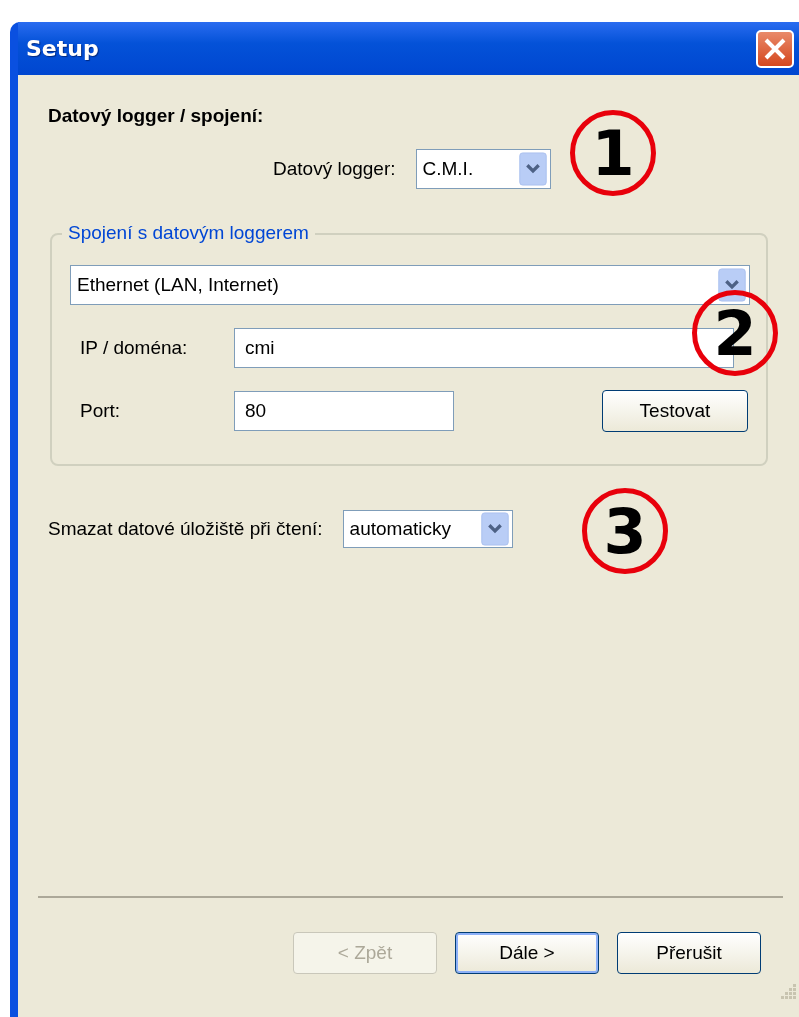 The height and width of the screenshot is (1017, 799). What do you see at coordinates (62, 48) in the screenshot?
I see `window-title: Setup` at bounding box center [62, 48].